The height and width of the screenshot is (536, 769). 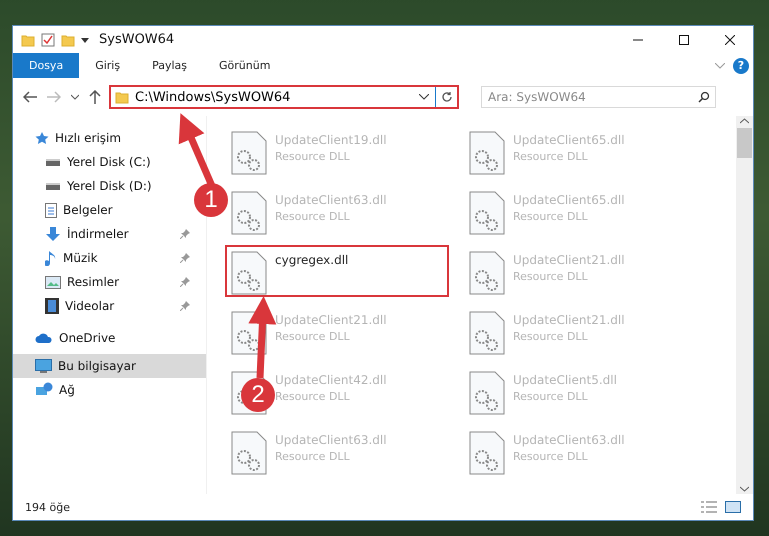 I want to click on sidebar-item: Belgeler, so click(x=72, y=210).